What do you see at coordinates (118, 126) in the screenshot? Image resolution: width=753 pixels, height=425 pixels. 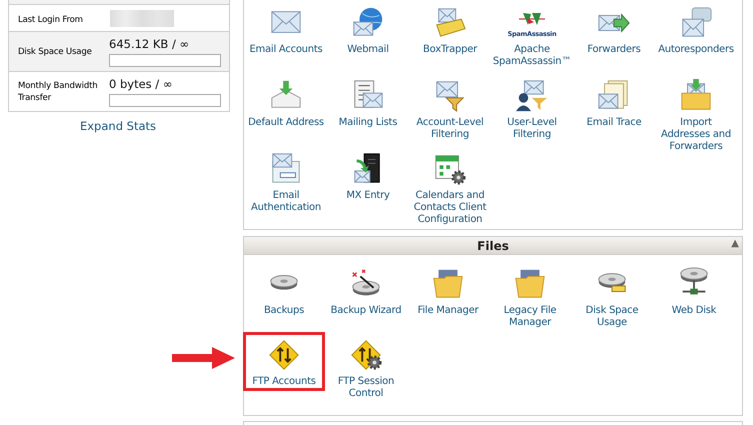 I see `expand-stats-link: Expand Stats` at bounding box center [118, 126].